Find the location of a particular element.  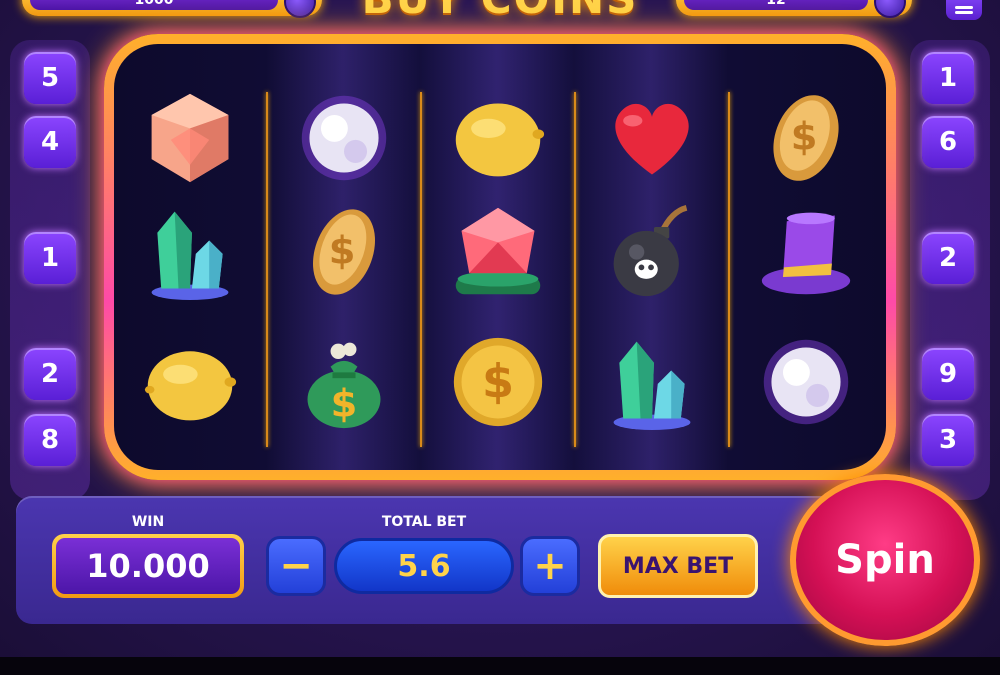

menu-button is located at coordinates (964, 10).